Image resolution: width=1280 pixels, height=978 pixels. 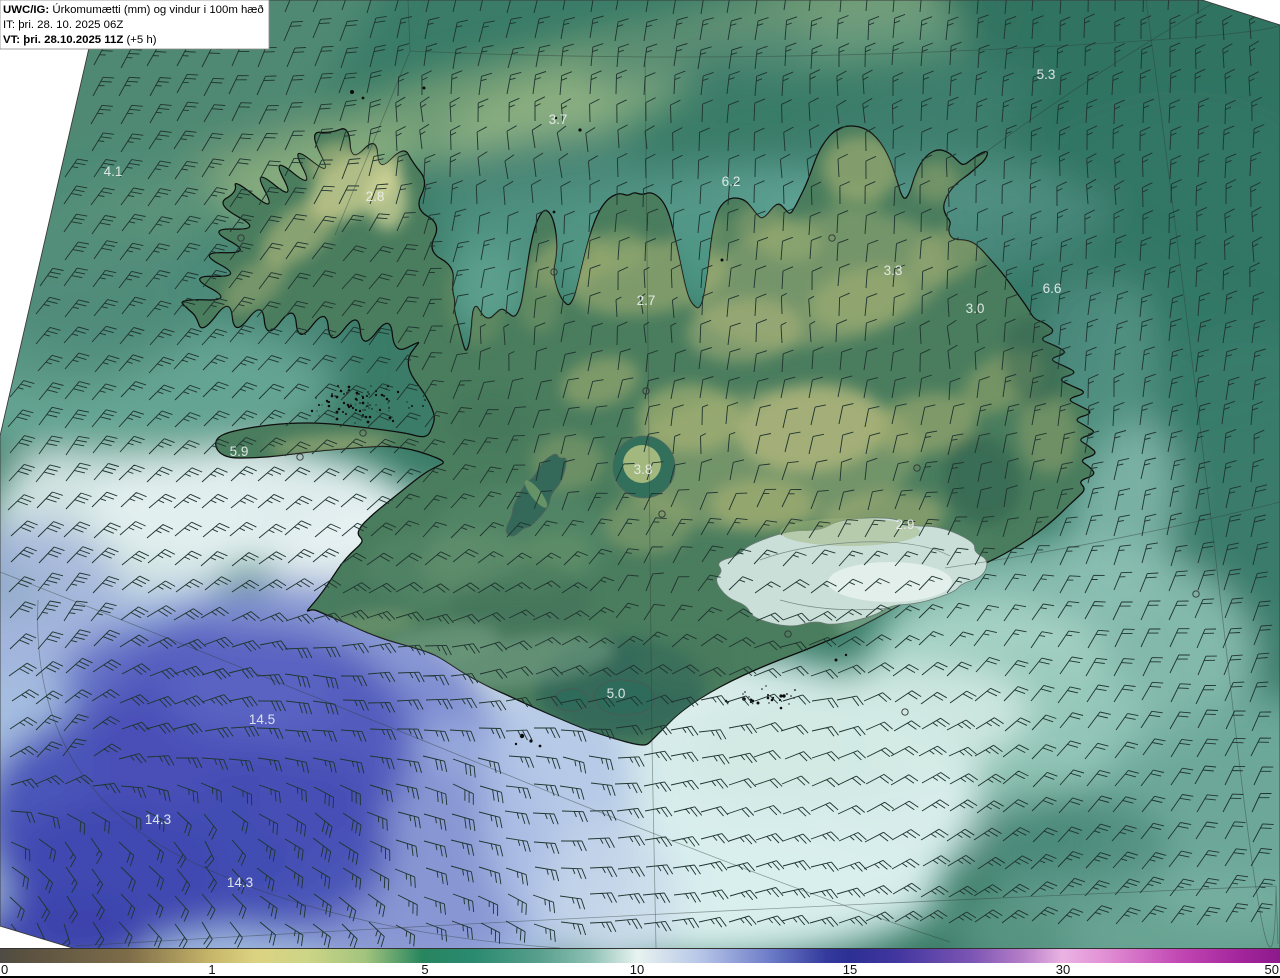 I want to click on svg-text: 6.6, so click(x=1052, y=288).